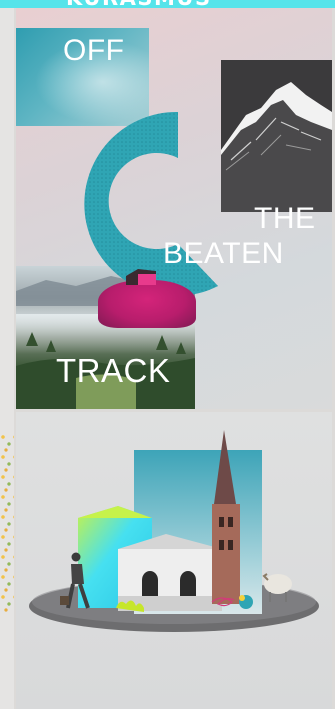  I want to click on pink-flower-field, so click(147, 304).